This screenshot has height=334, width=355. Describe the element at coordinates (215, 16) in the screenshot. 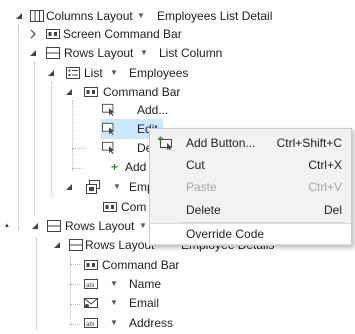

I see `tree-node-value: Employees List Detail` at that location.